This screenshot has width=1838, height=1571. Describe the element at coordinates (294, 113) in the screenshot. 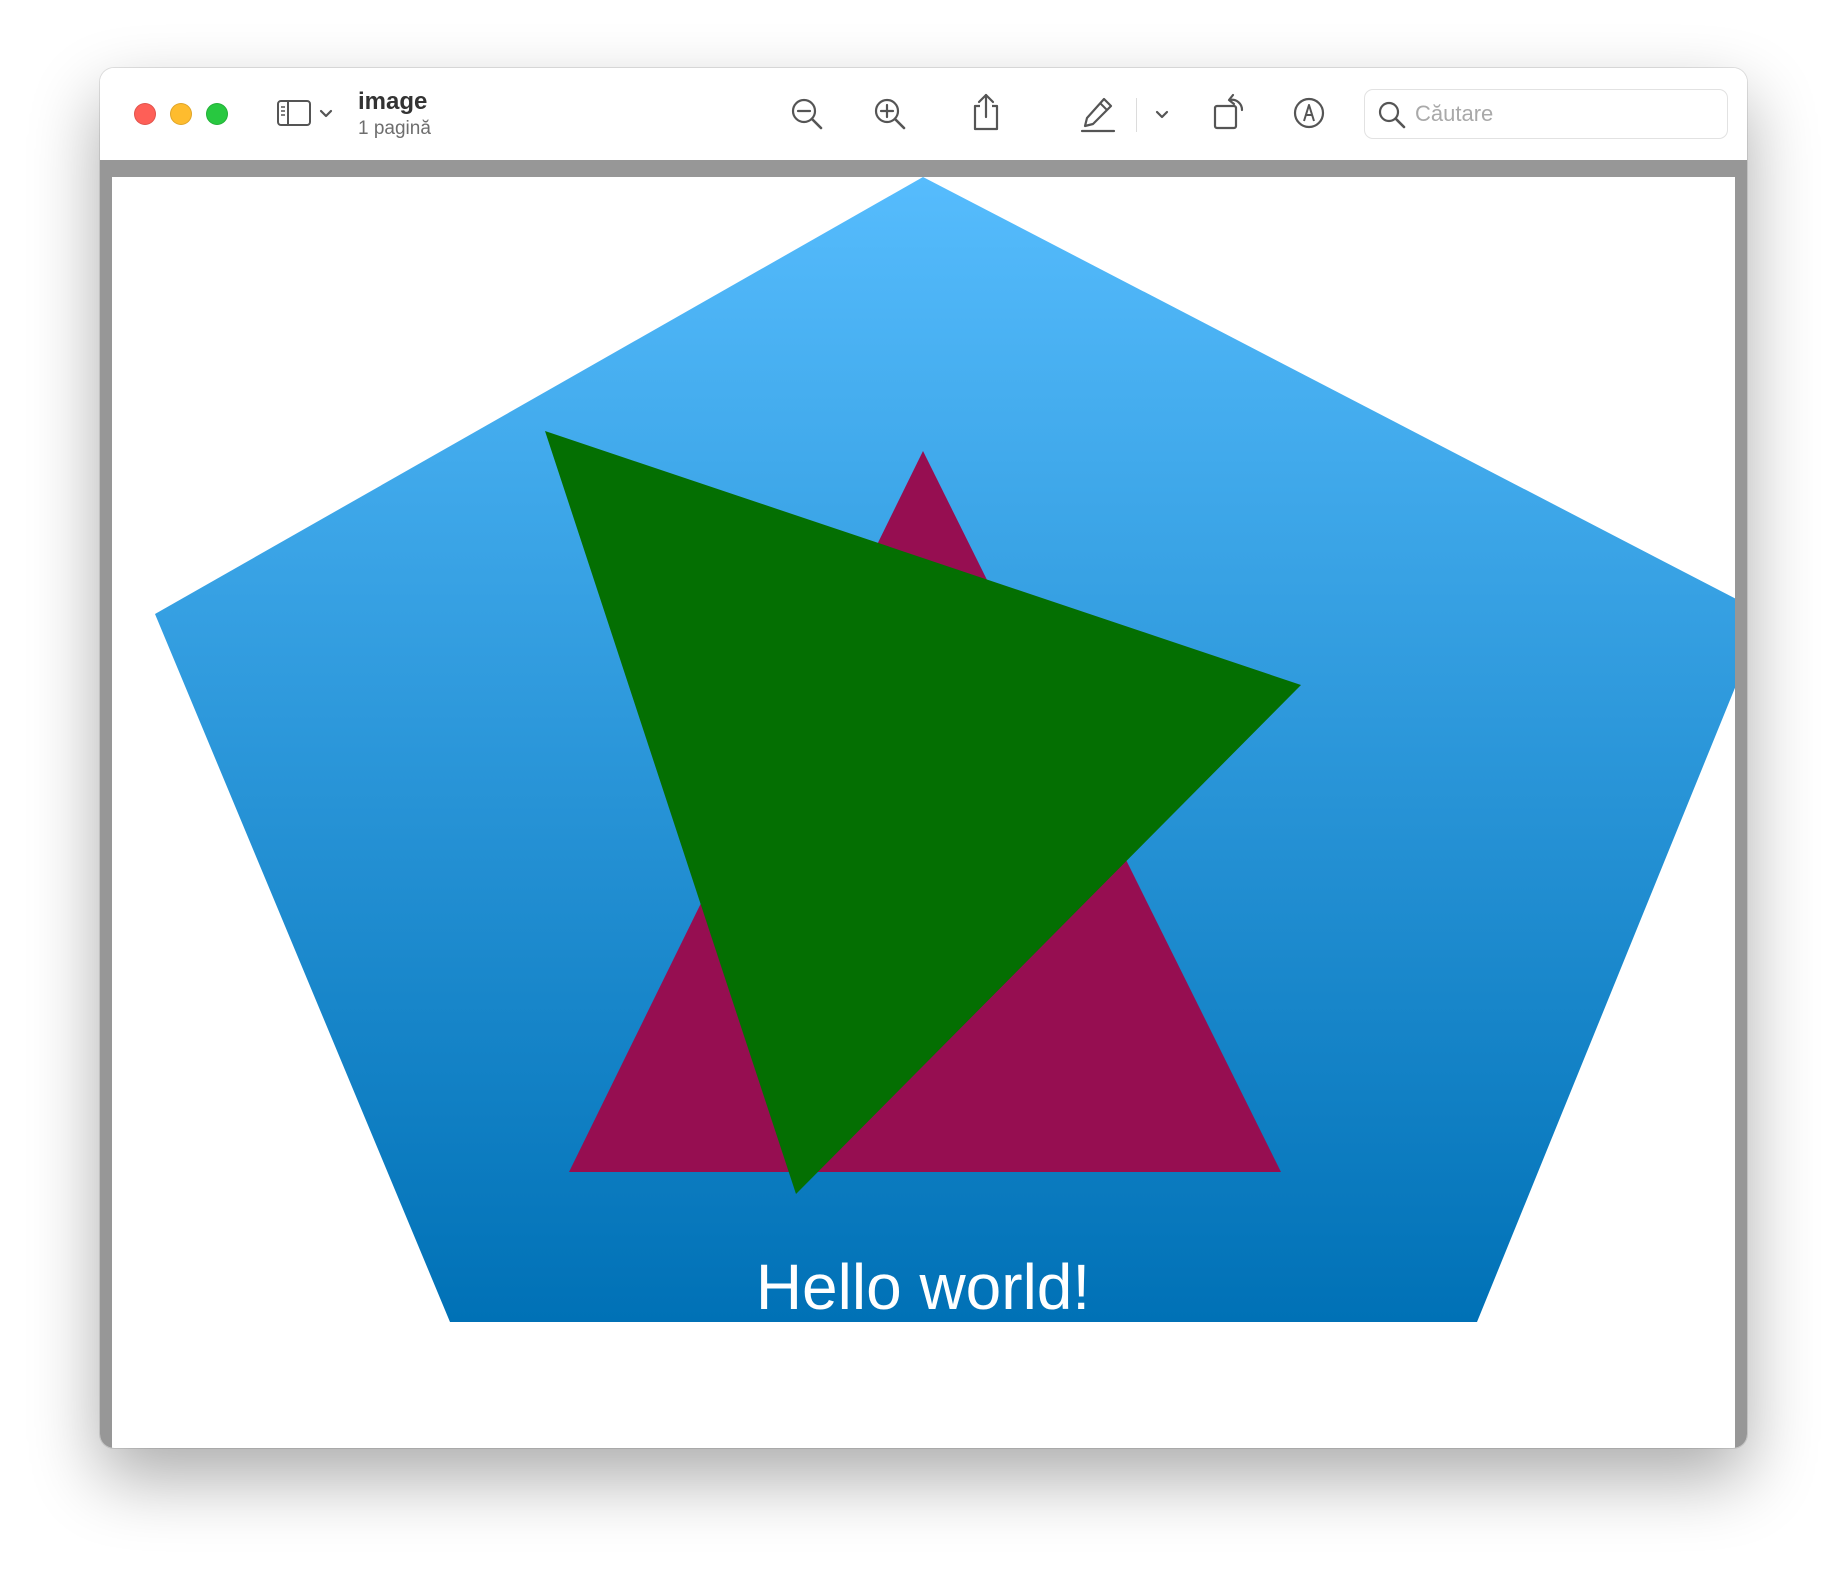

I see `sidebar-icon` at that location.